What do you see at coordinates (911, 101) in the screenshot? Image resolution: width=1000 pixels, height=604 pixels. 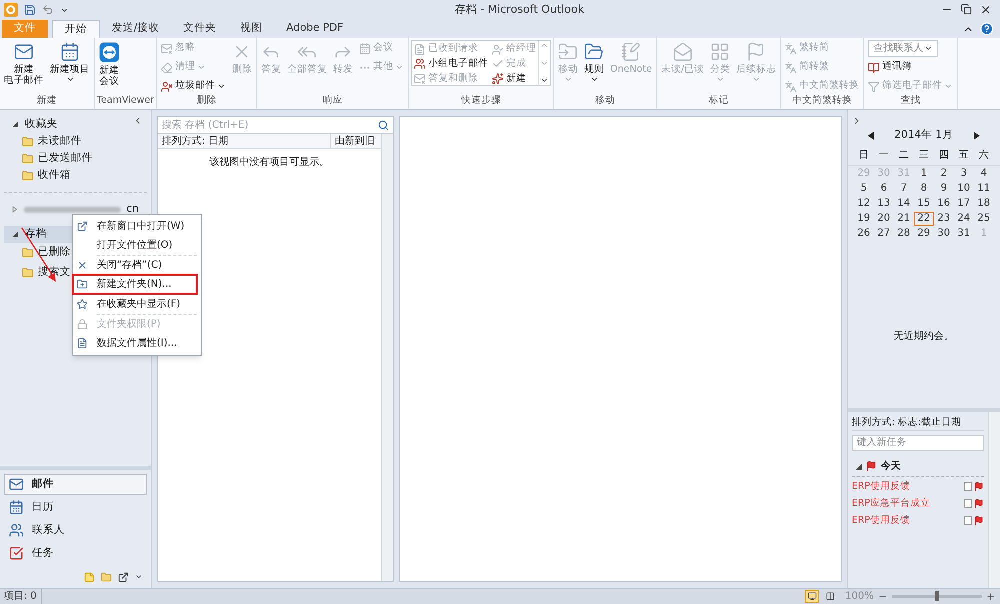 I see `group-label: 查找` at bounding box center [911, 101].